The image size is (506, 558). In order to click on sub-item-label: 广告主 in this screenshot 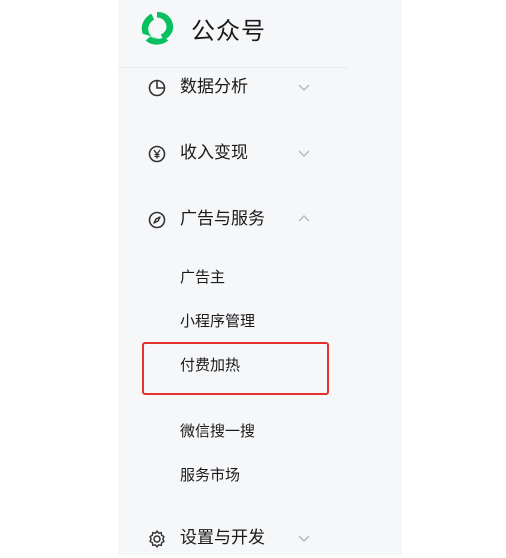, I will do `click(203, 277)`.